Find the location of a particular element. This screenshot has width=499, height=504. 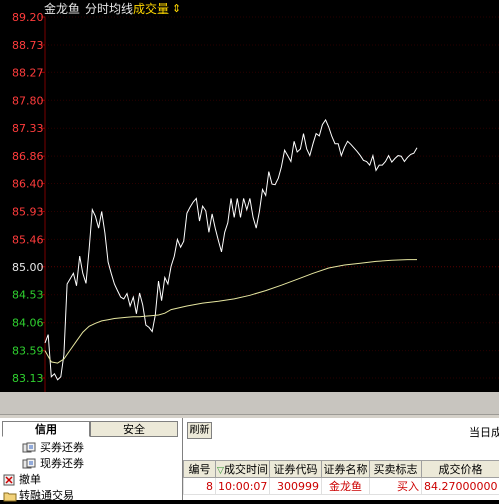

col-header-time: ▽成交时间 is located at coordinates (243, 469).